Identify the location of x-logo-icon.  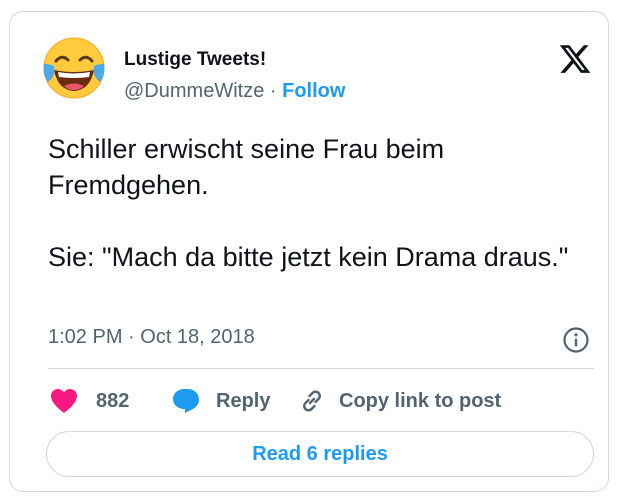
(575, 59).